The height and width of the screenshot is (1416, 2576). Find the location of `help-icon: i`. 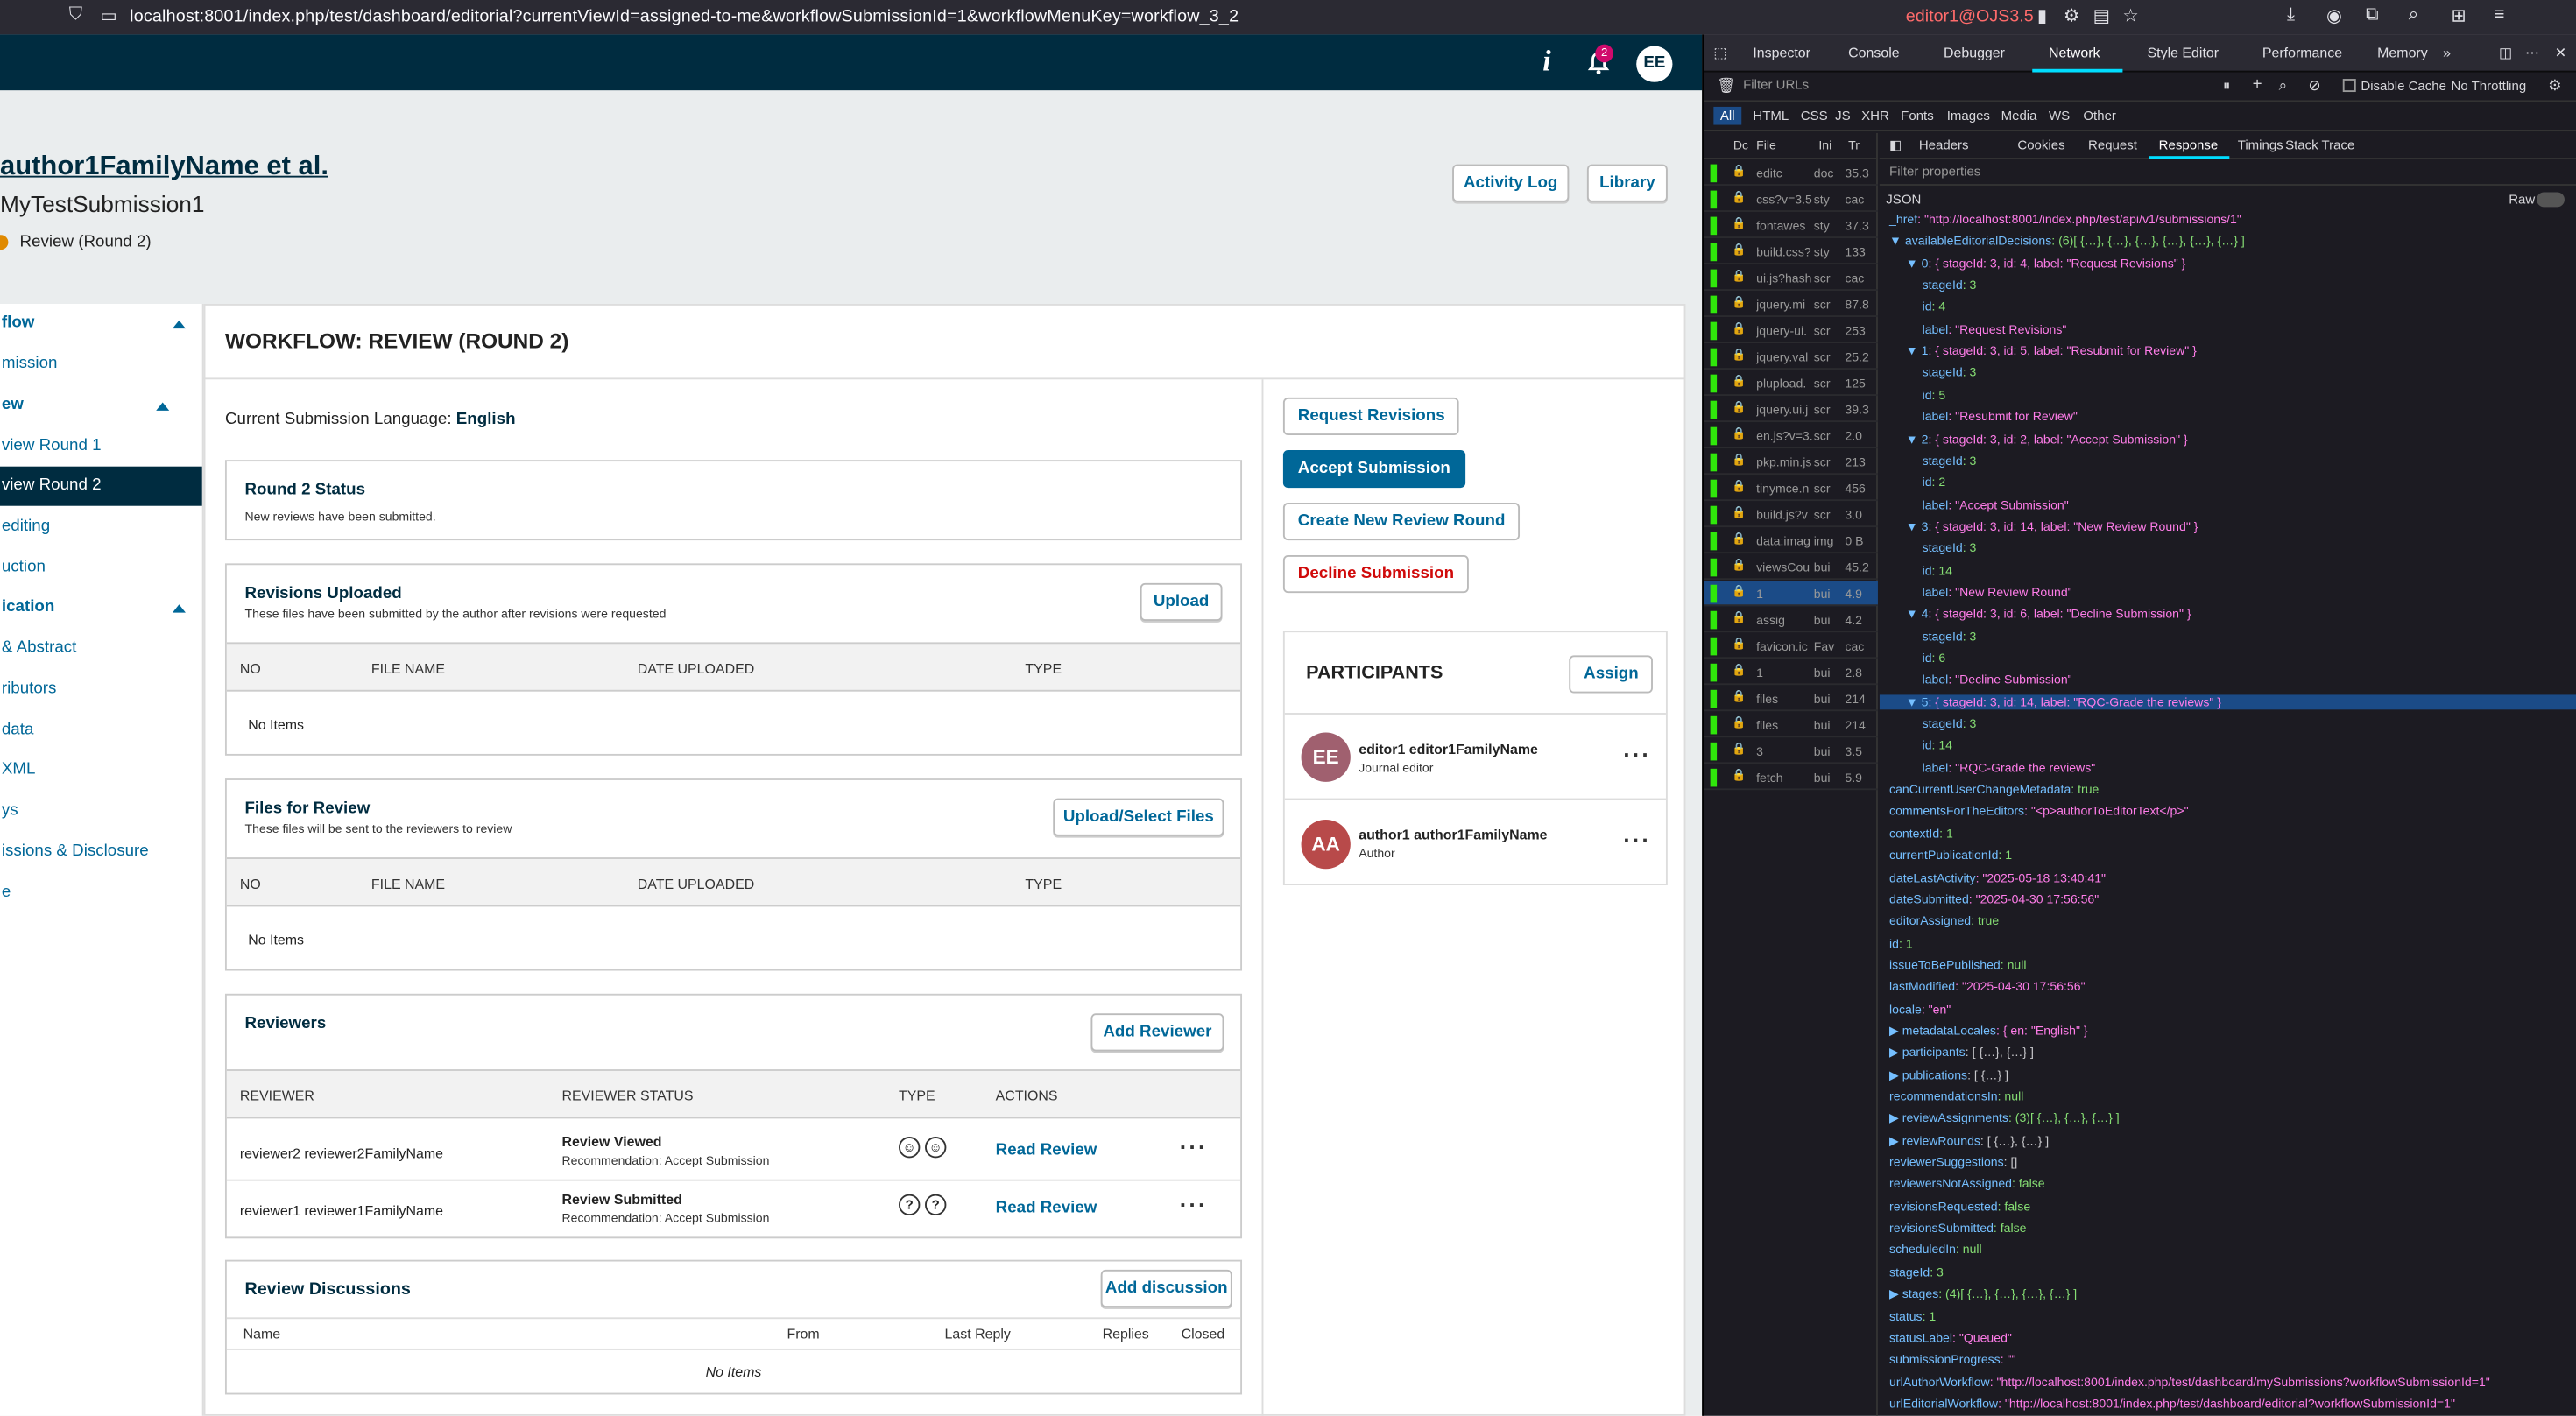

help-icon: i is located at coordinates (1546, 62).